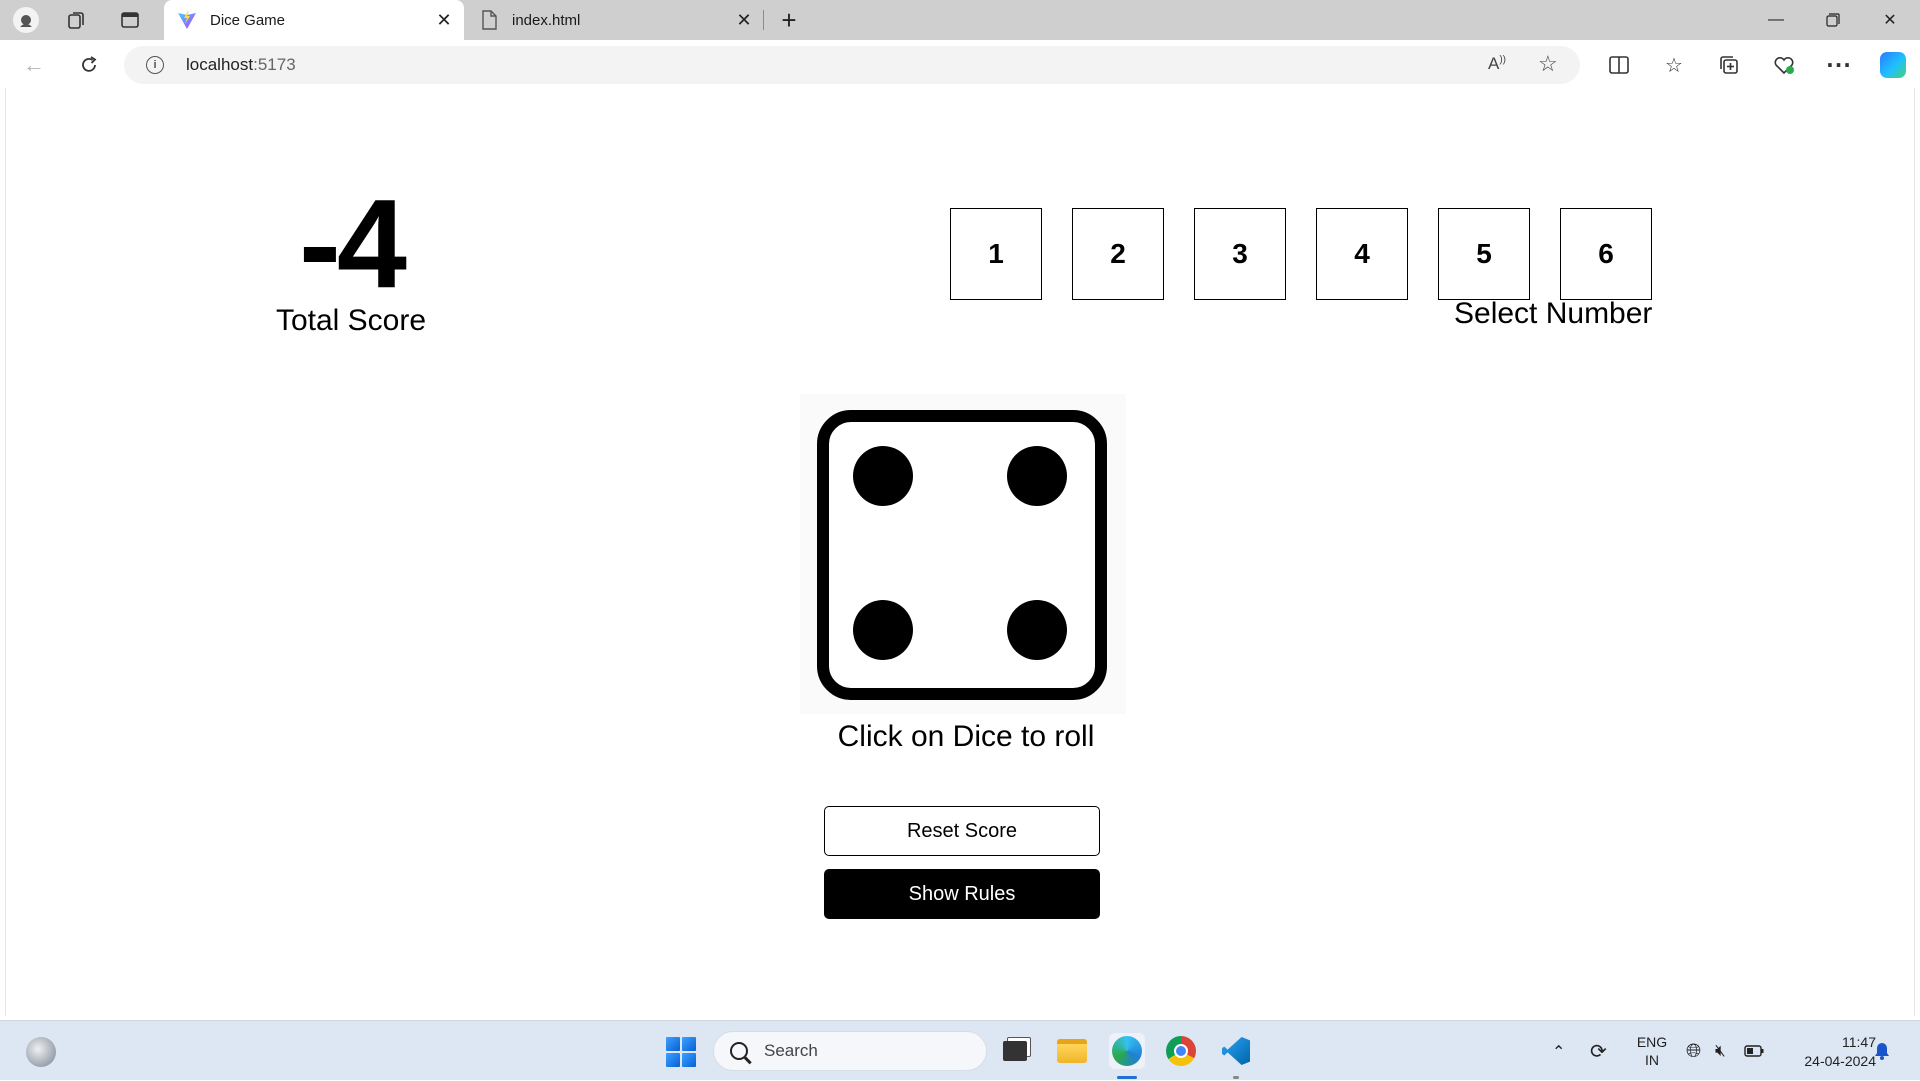 This screenshot has width=1920, height=1081. I want to click on notification-bell-icon, so click(1882, 1051).